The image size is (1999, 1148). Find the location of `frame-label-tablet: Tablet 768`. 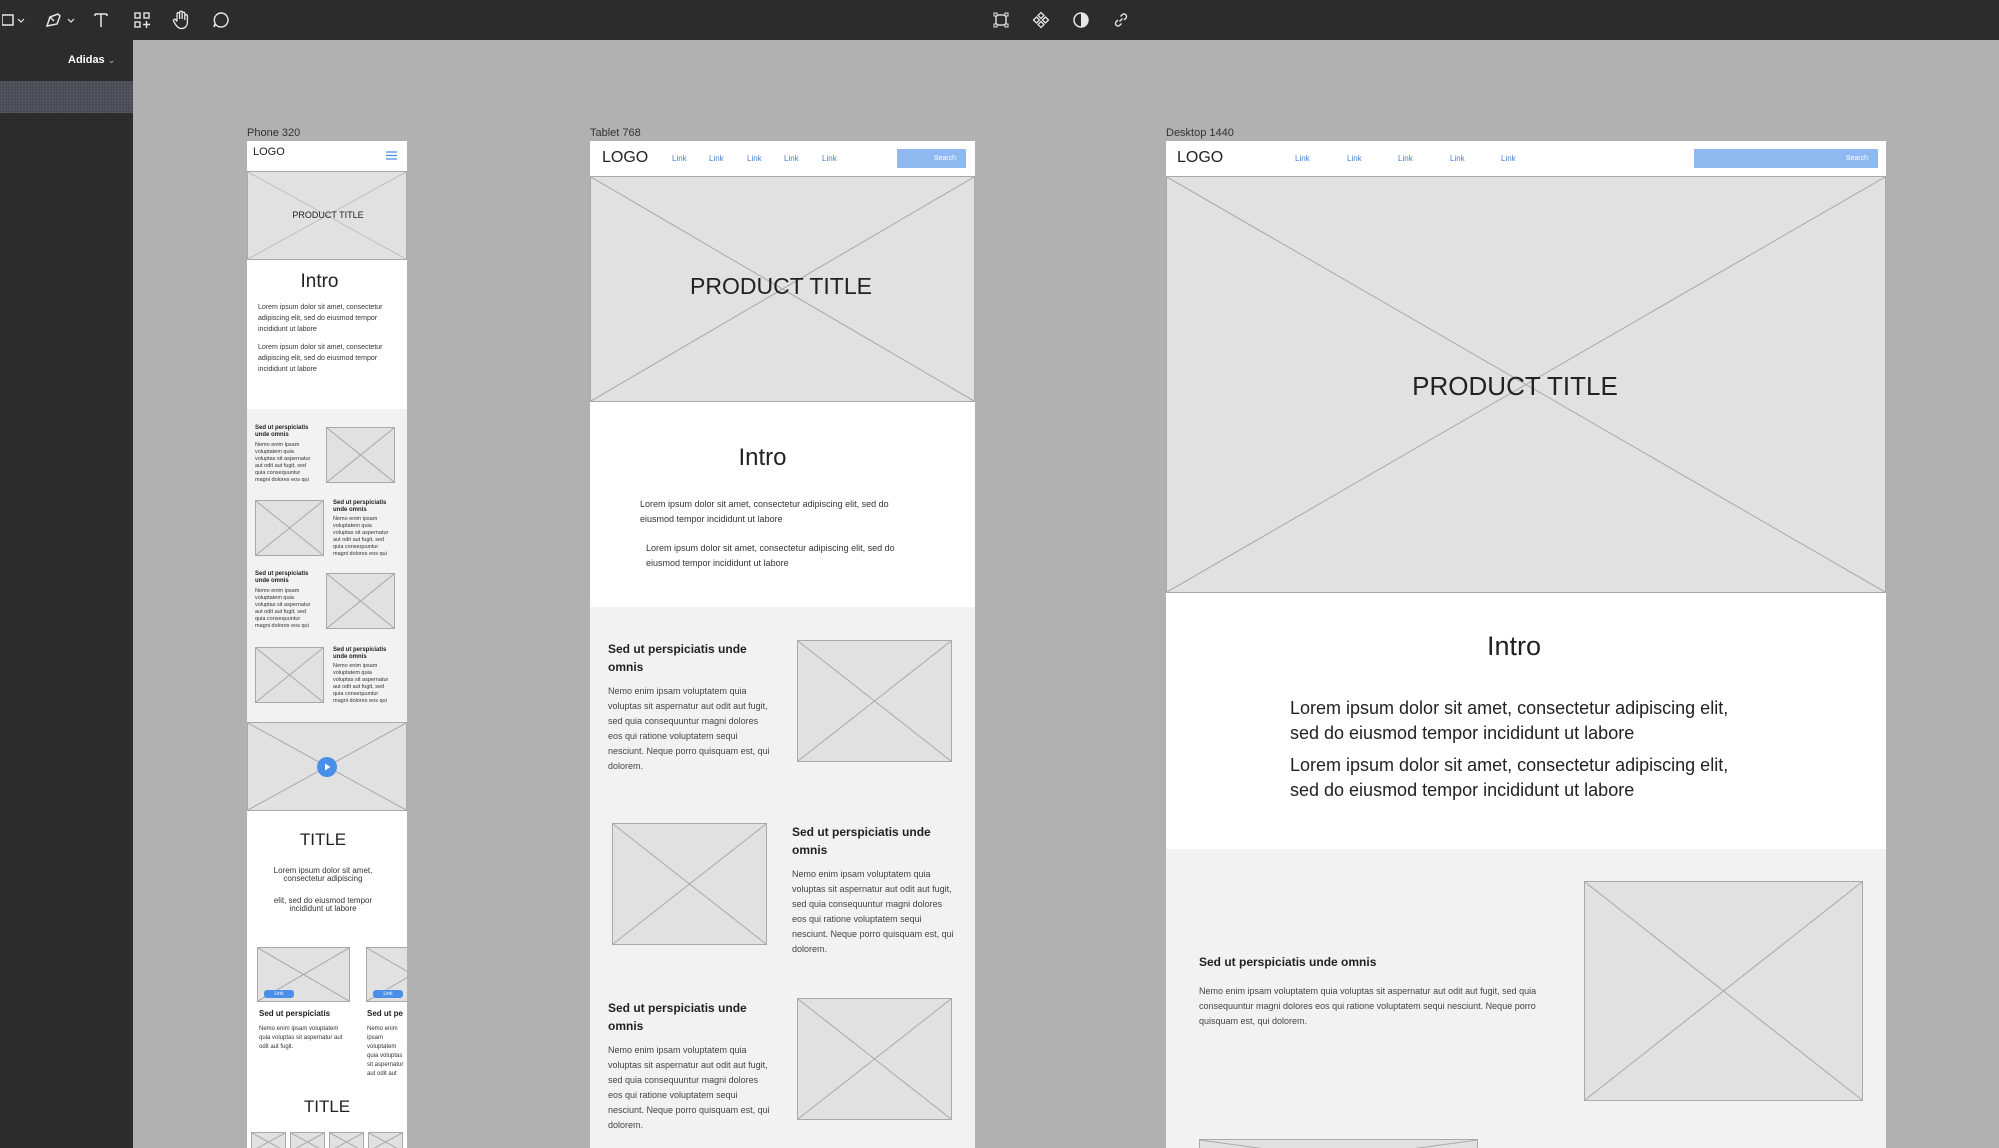

frame-label-tablet: Tablet 768 is located at coordinates (615, 133).